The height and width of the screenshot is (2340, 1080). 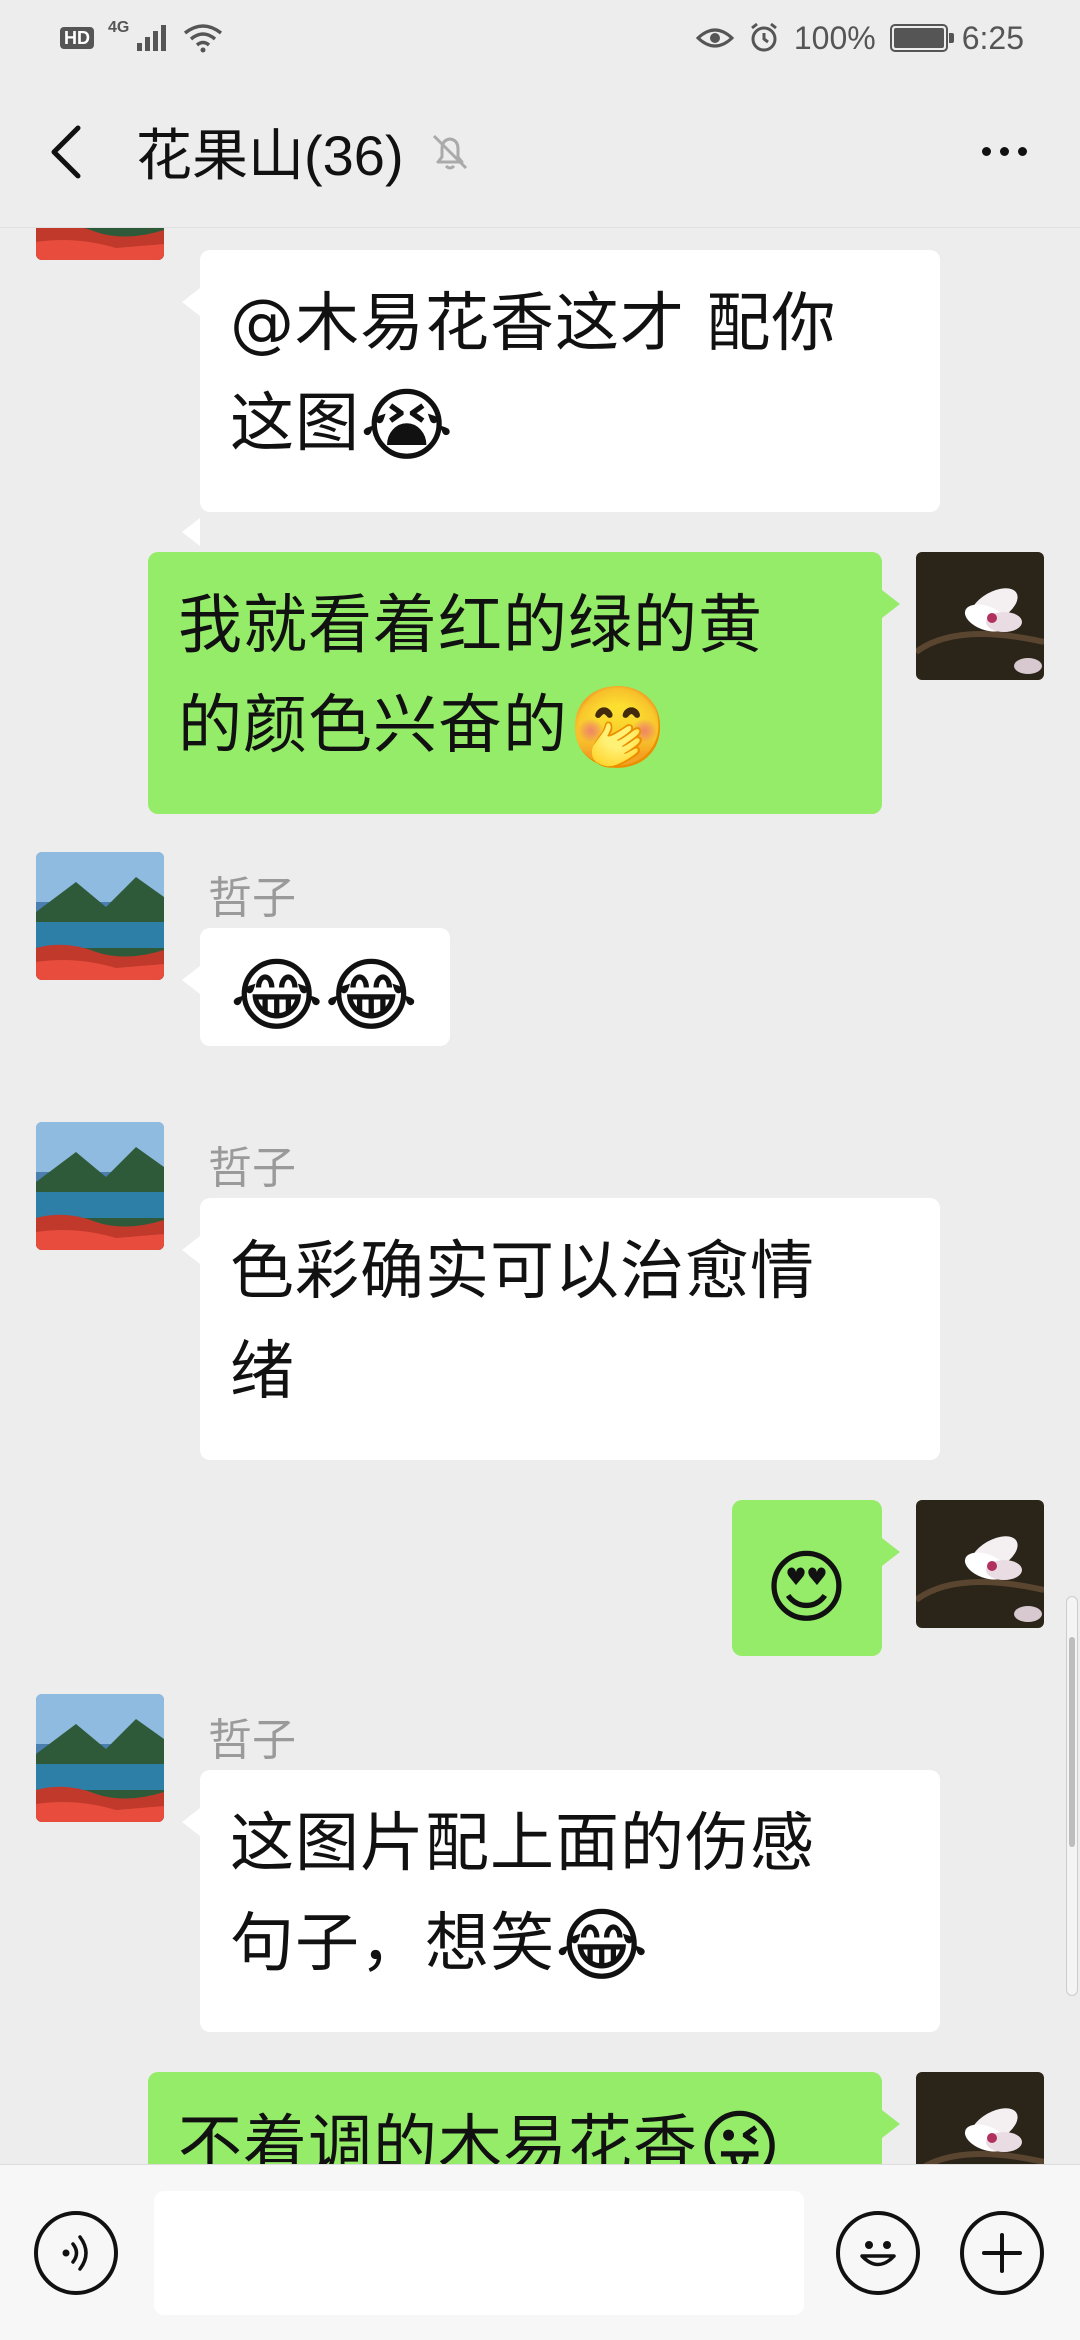 What do you see at coordinates (373, 726) in the screenshot?
I see `message-text-line: 的颜色兴奋的` at bounding box center [373, 726].